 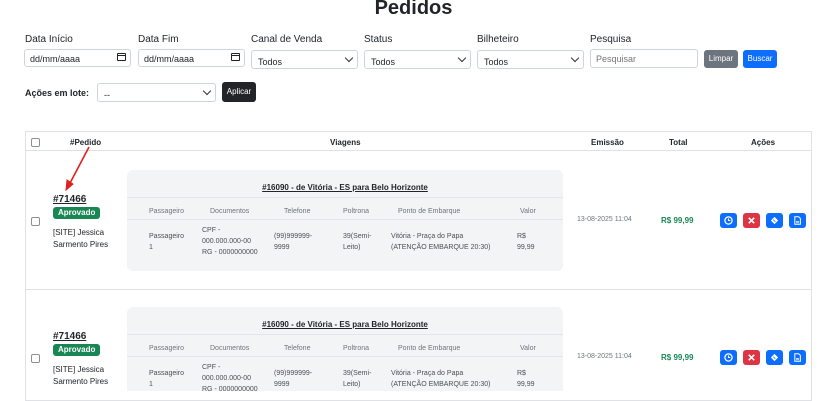 What do you see at coordinates (413, 9) in the screenshot?
I see `page-title: Pedidos` at bounding box center [413, 9].